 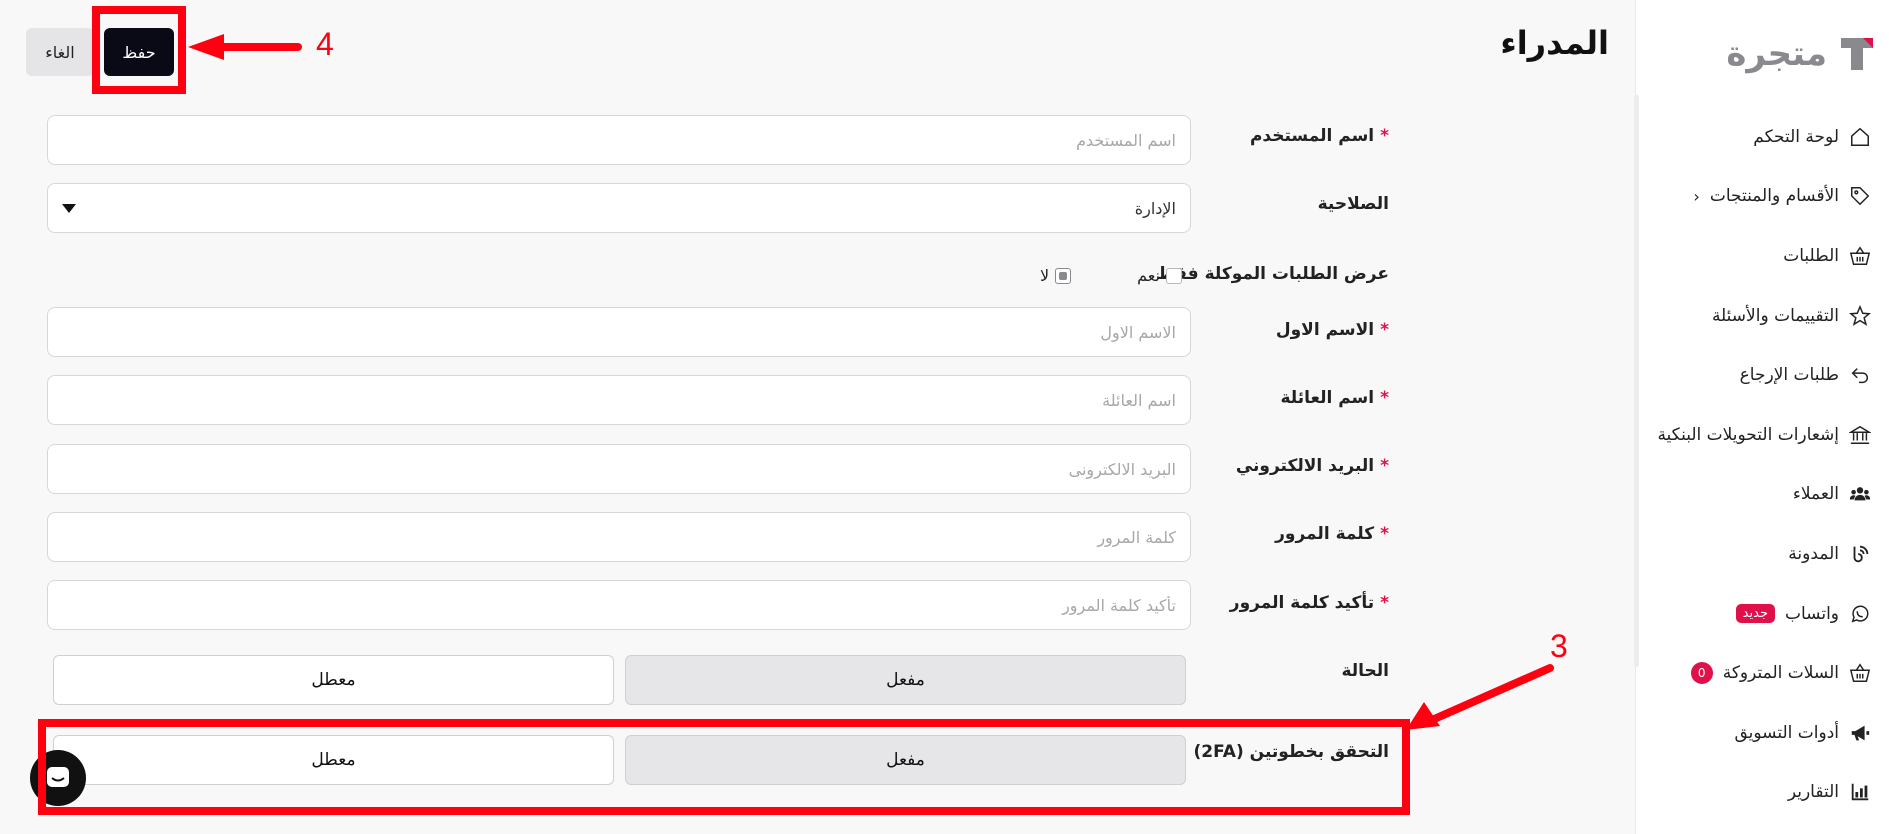 I want to click on sidebar-item-dashboard: لوحة التحكم, so click(x=1768, y=137).